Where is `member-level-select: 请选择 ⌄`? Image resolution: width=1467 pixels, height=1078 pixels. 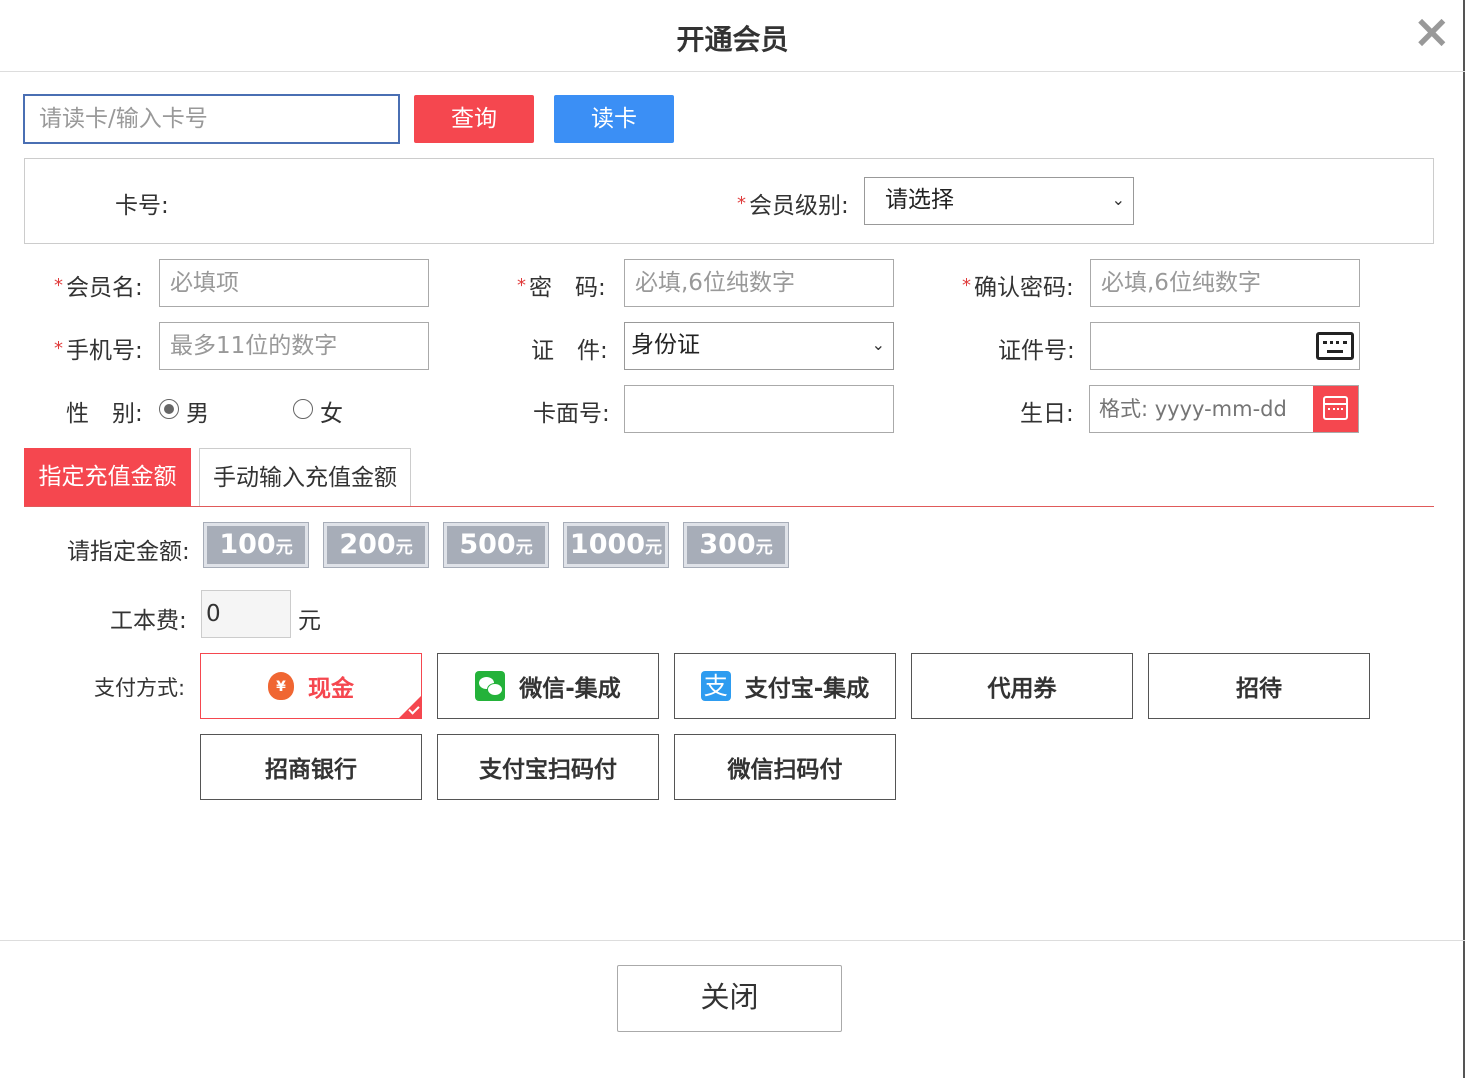
member-level-select: 请选择 ⌄ is located at coordinates (999, 201).